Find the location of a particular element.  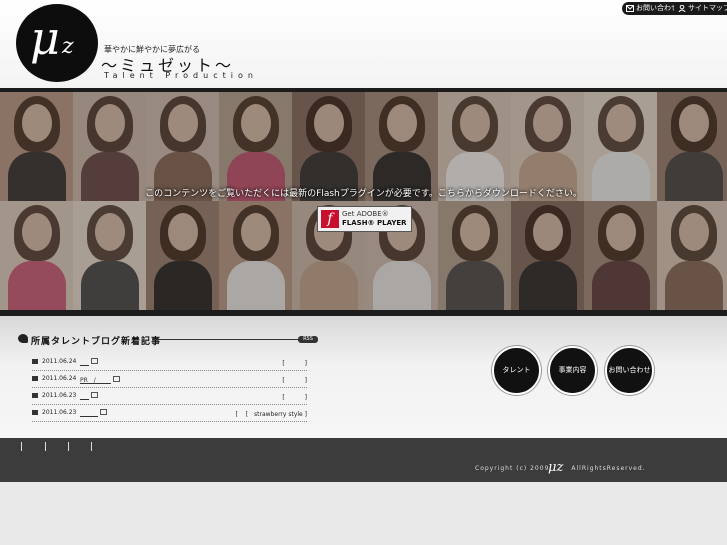

sitemap-top-button: サイトマップ is located at coordinates (700, 8).